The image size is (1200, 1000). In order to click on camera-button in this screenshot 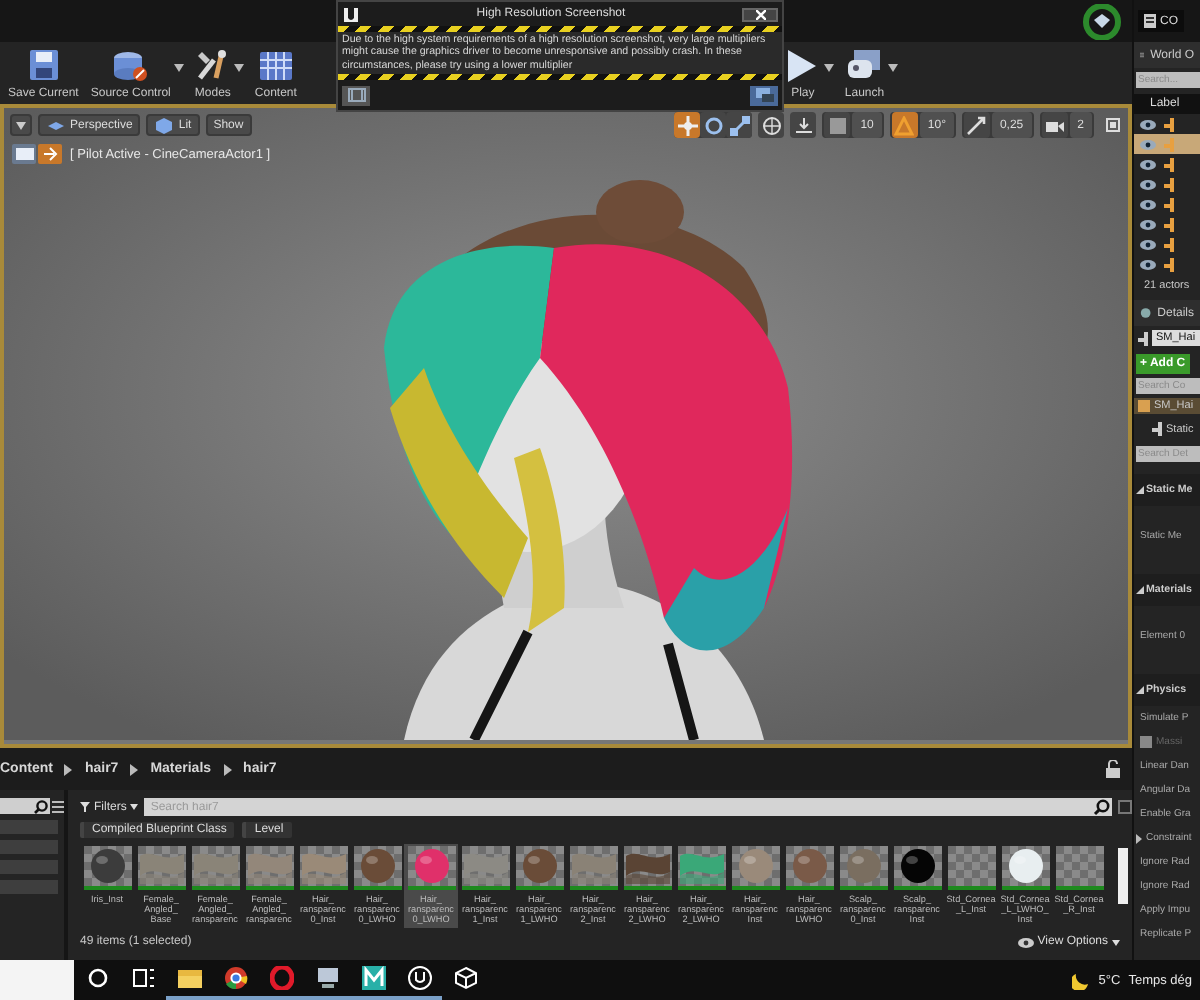, I will do `click(24, 154)`.